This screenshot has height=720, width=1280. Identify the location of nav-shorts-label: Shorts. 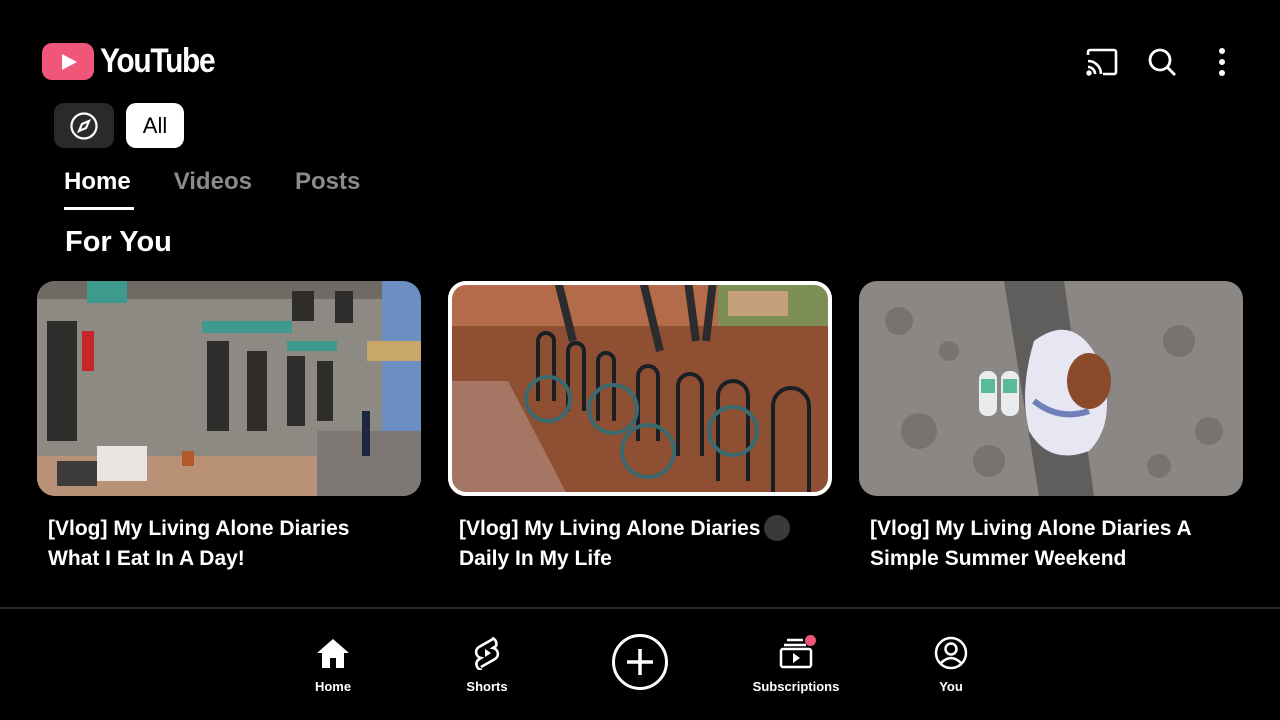
(487, 686).